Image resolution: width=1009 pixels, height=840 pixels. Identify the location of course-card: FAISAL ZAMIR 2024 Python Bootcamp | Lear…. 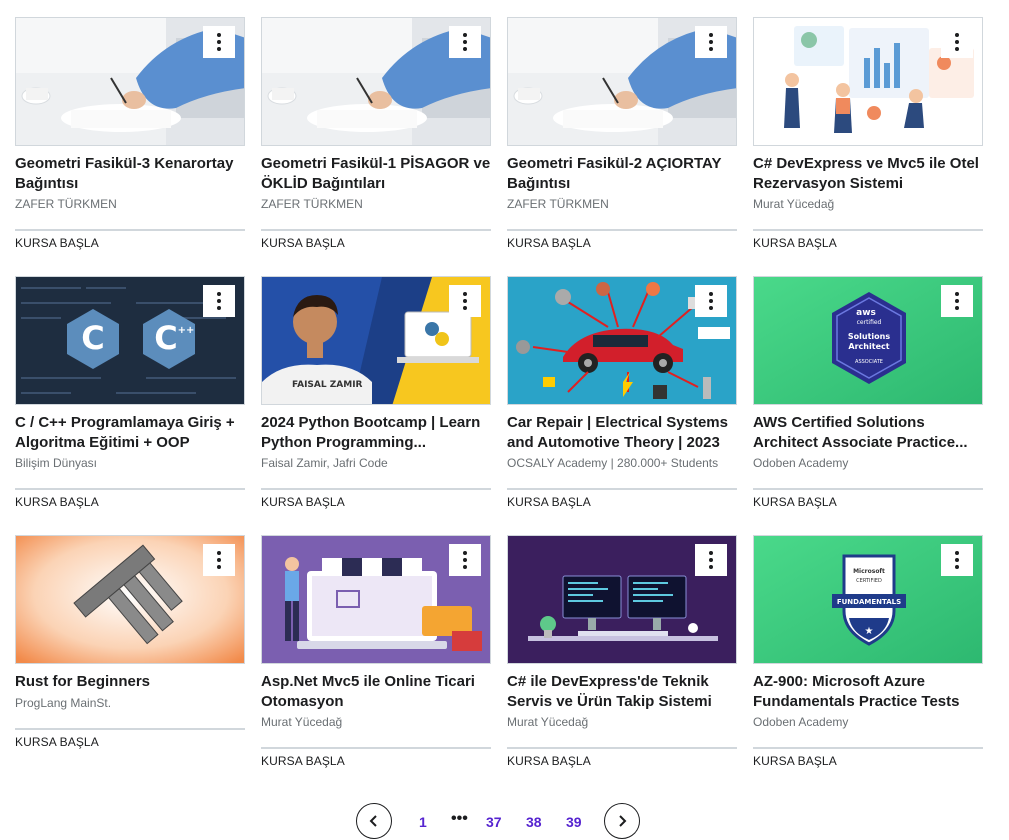
(376, 401).